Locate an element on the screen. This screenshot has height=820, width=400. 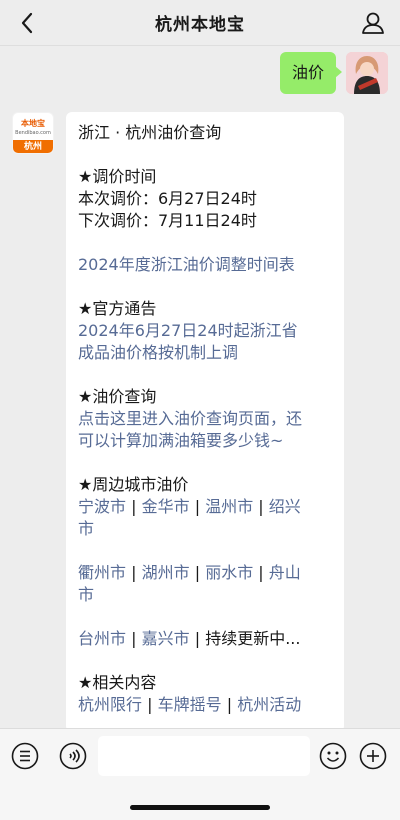
plus-button is located at coordinates (373, 756).